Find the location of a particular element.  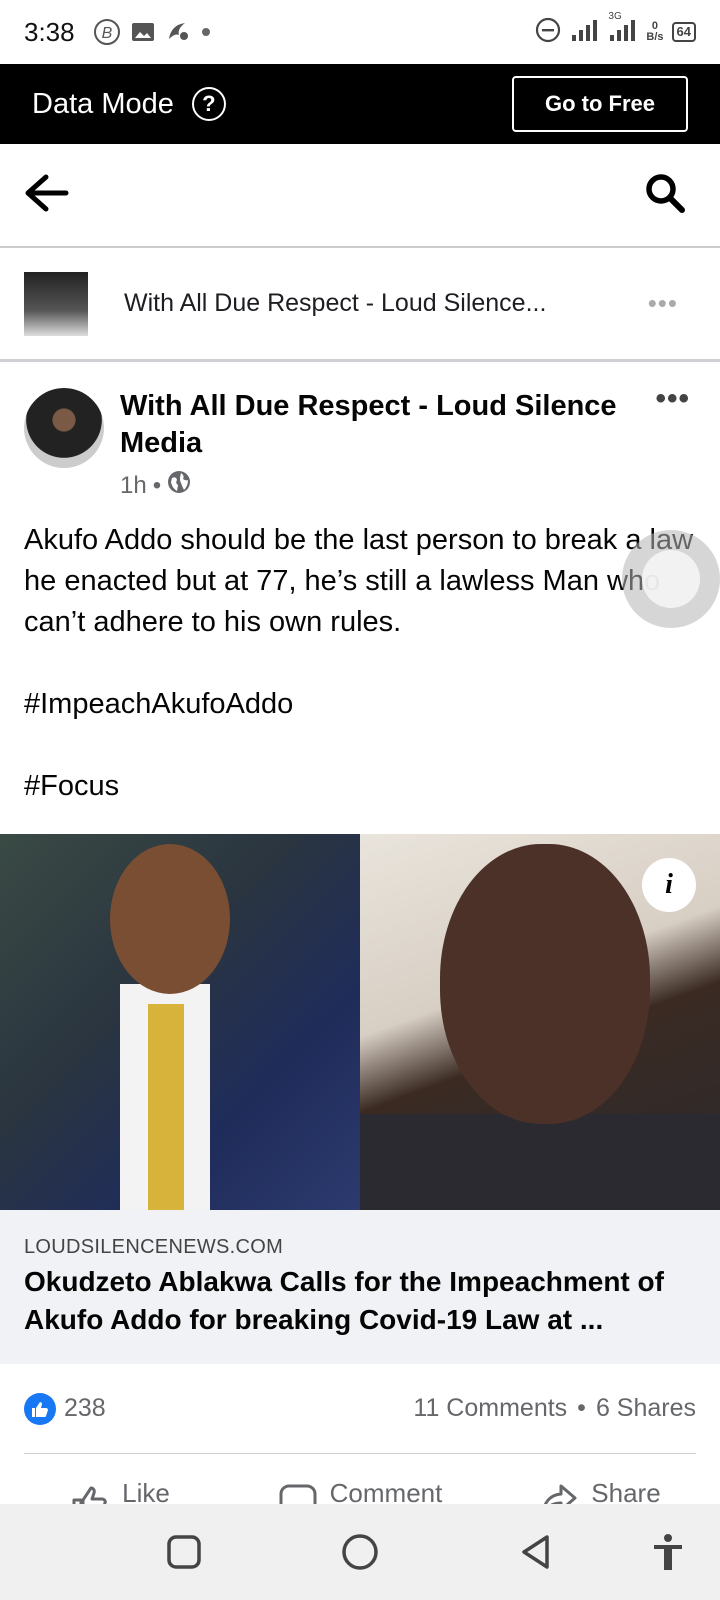

like-label: Like is located at coordinates (146, 1492).